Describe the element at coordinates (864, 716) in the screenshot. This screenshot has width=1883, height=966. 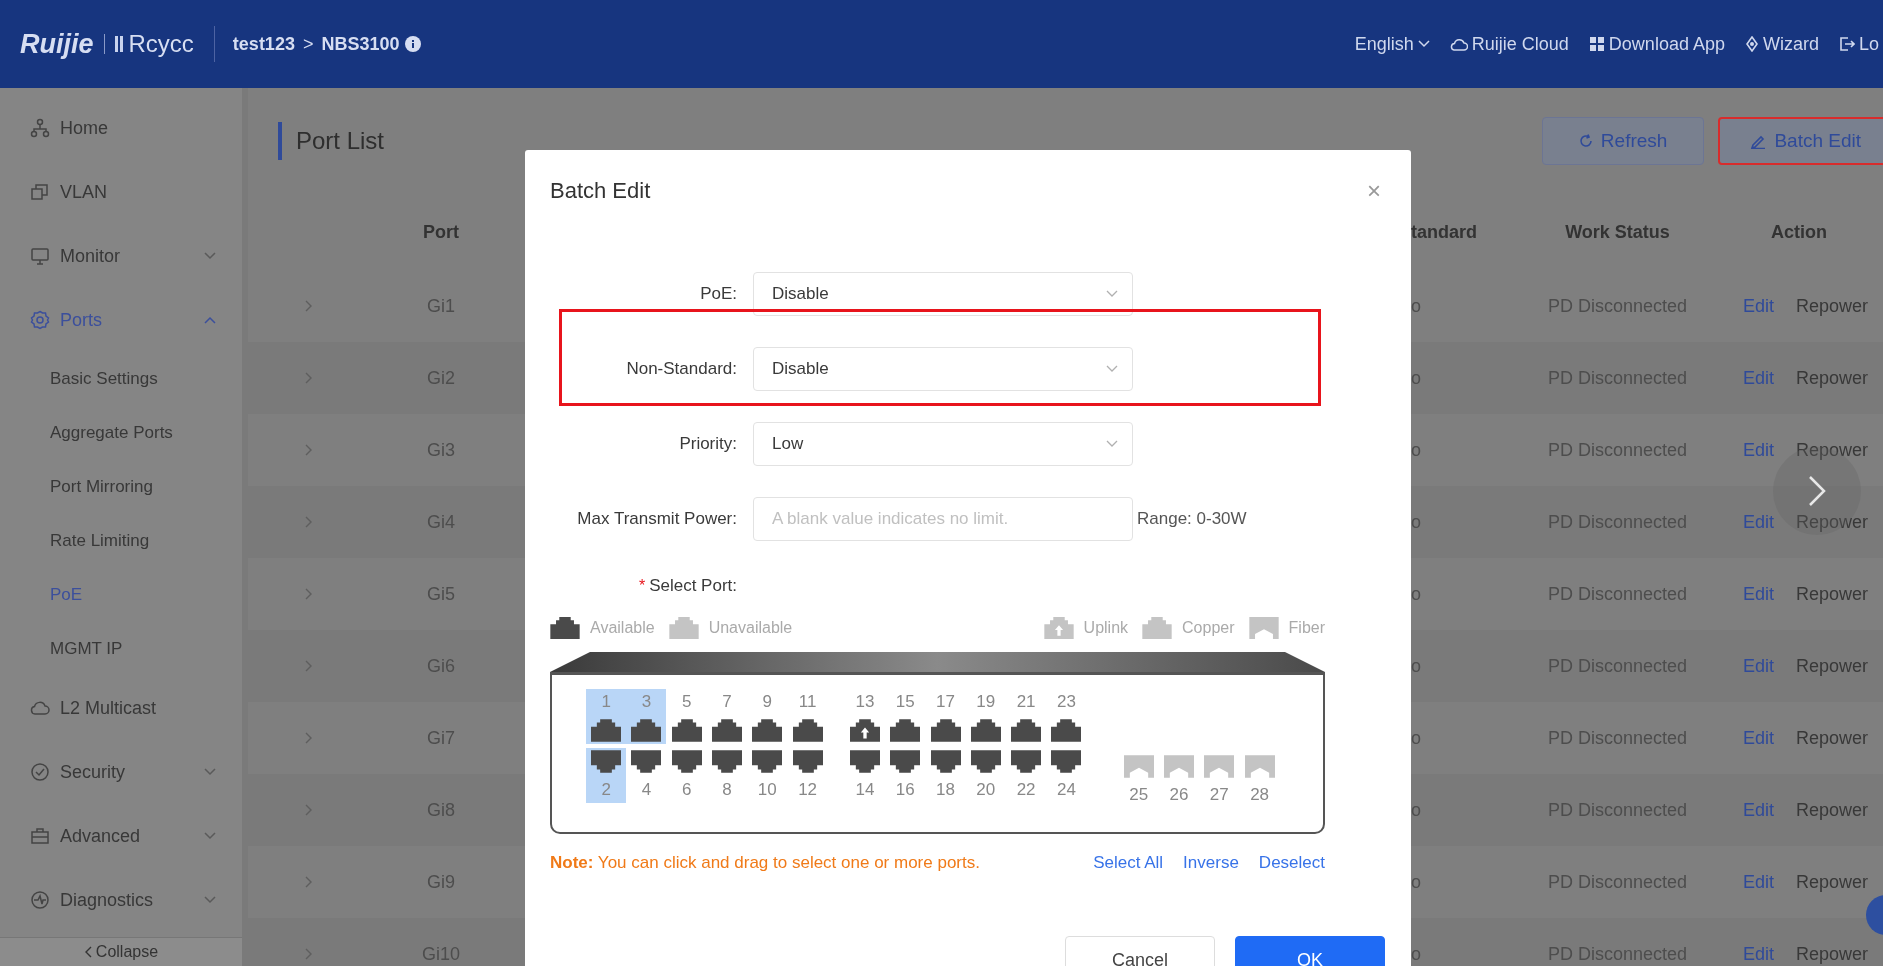
I see `port-button: 13` at that location.